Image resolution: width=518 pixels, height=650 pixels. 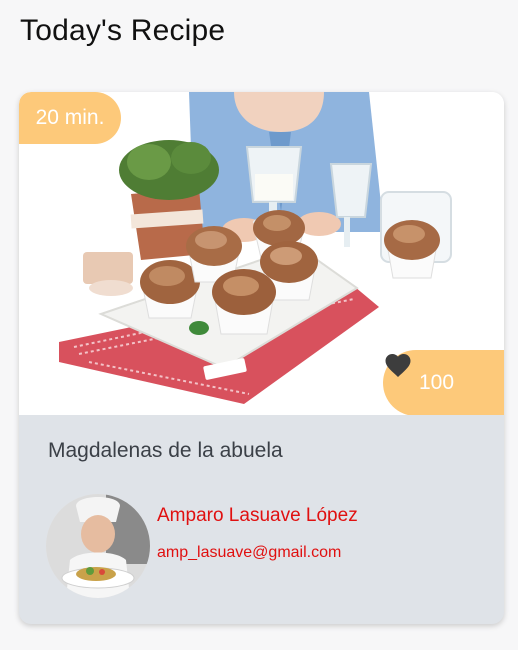 What do you see at coordinates (165, 450) in the screenshot?
I see `recipe-title: Magdalenas de la abuela` at bounding box center [165, 450].